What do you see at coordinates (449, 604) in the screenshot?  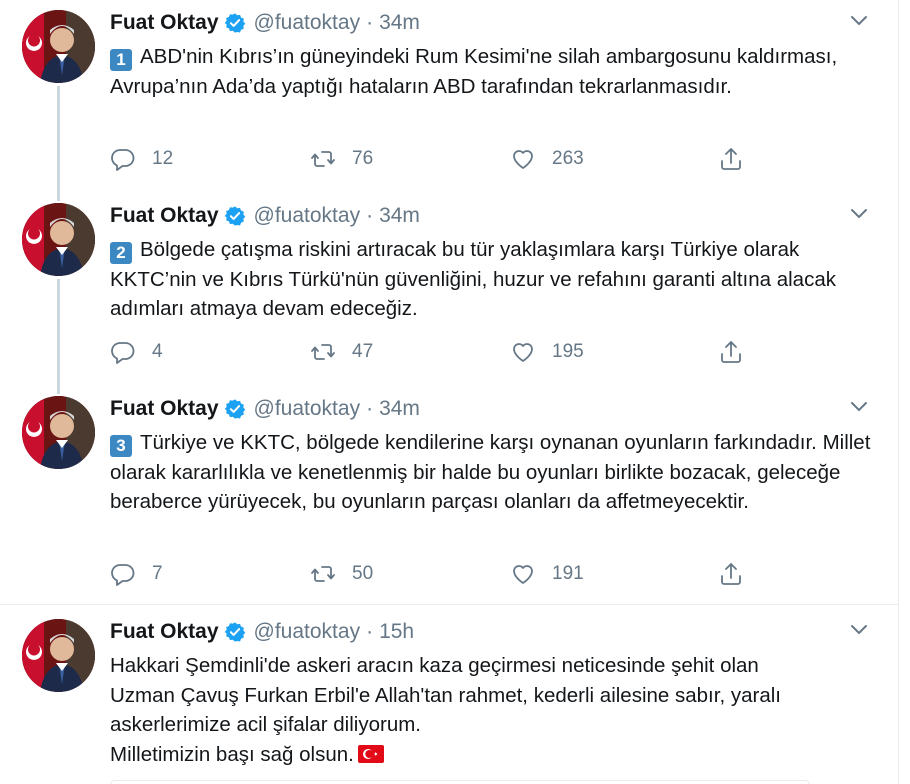 I see `tweet-divider` at bounding box center [449, 604].